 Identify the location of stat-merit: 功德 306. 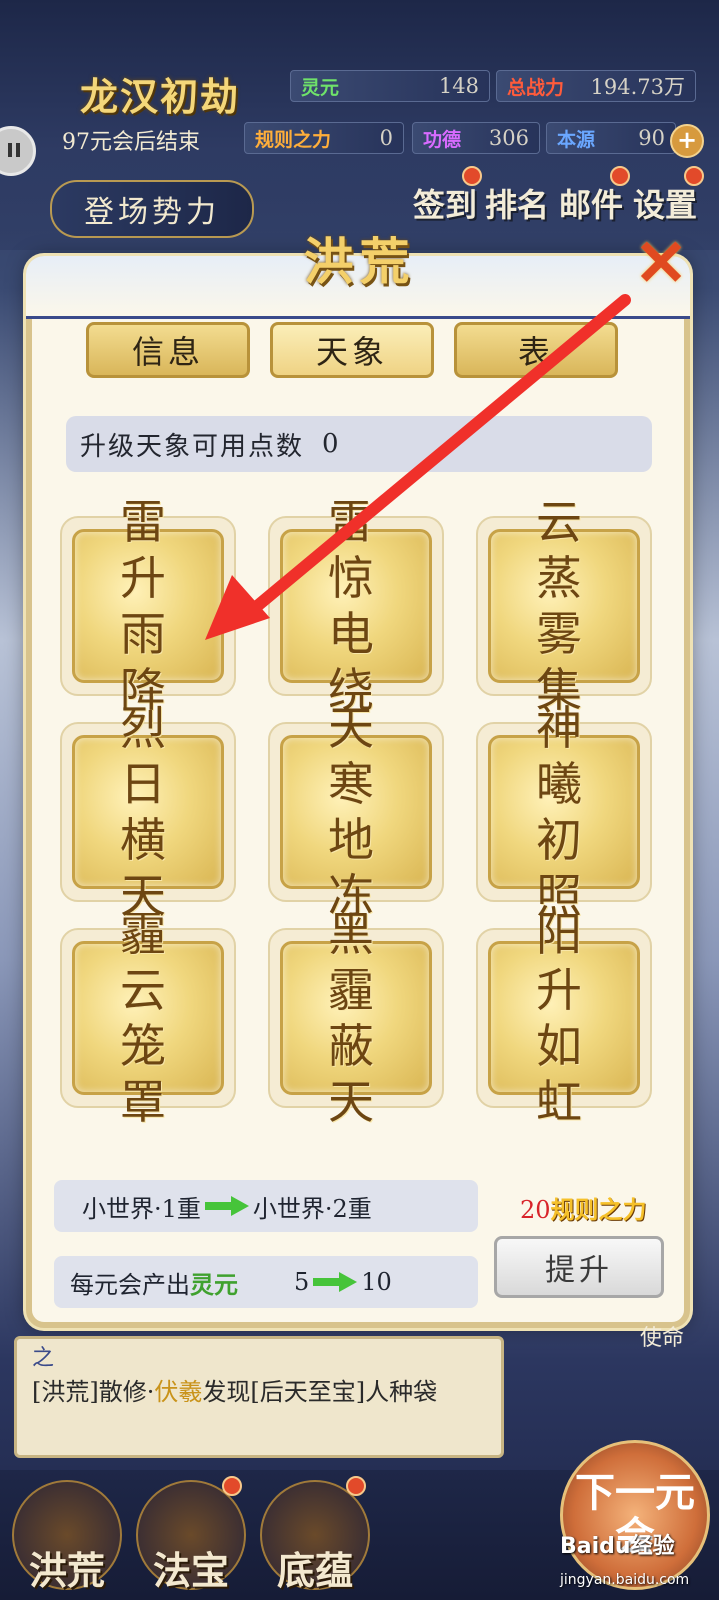
(476, 138).